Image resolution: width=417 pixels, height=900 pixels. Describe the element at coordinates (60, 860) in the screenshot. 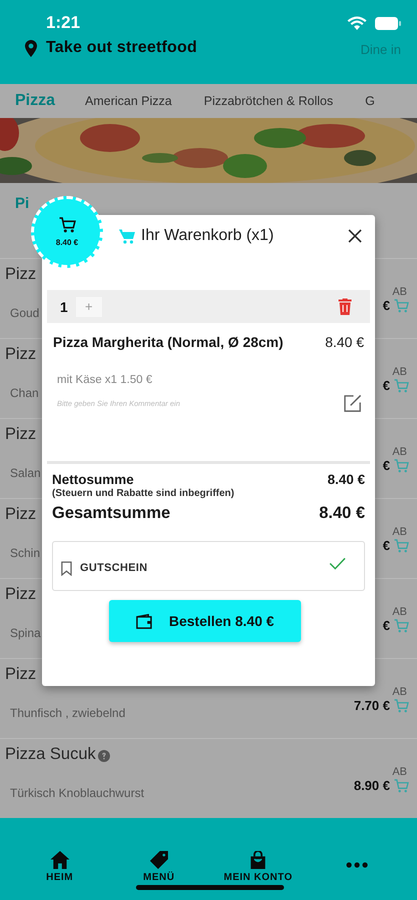

I see `home-icon` at that location.